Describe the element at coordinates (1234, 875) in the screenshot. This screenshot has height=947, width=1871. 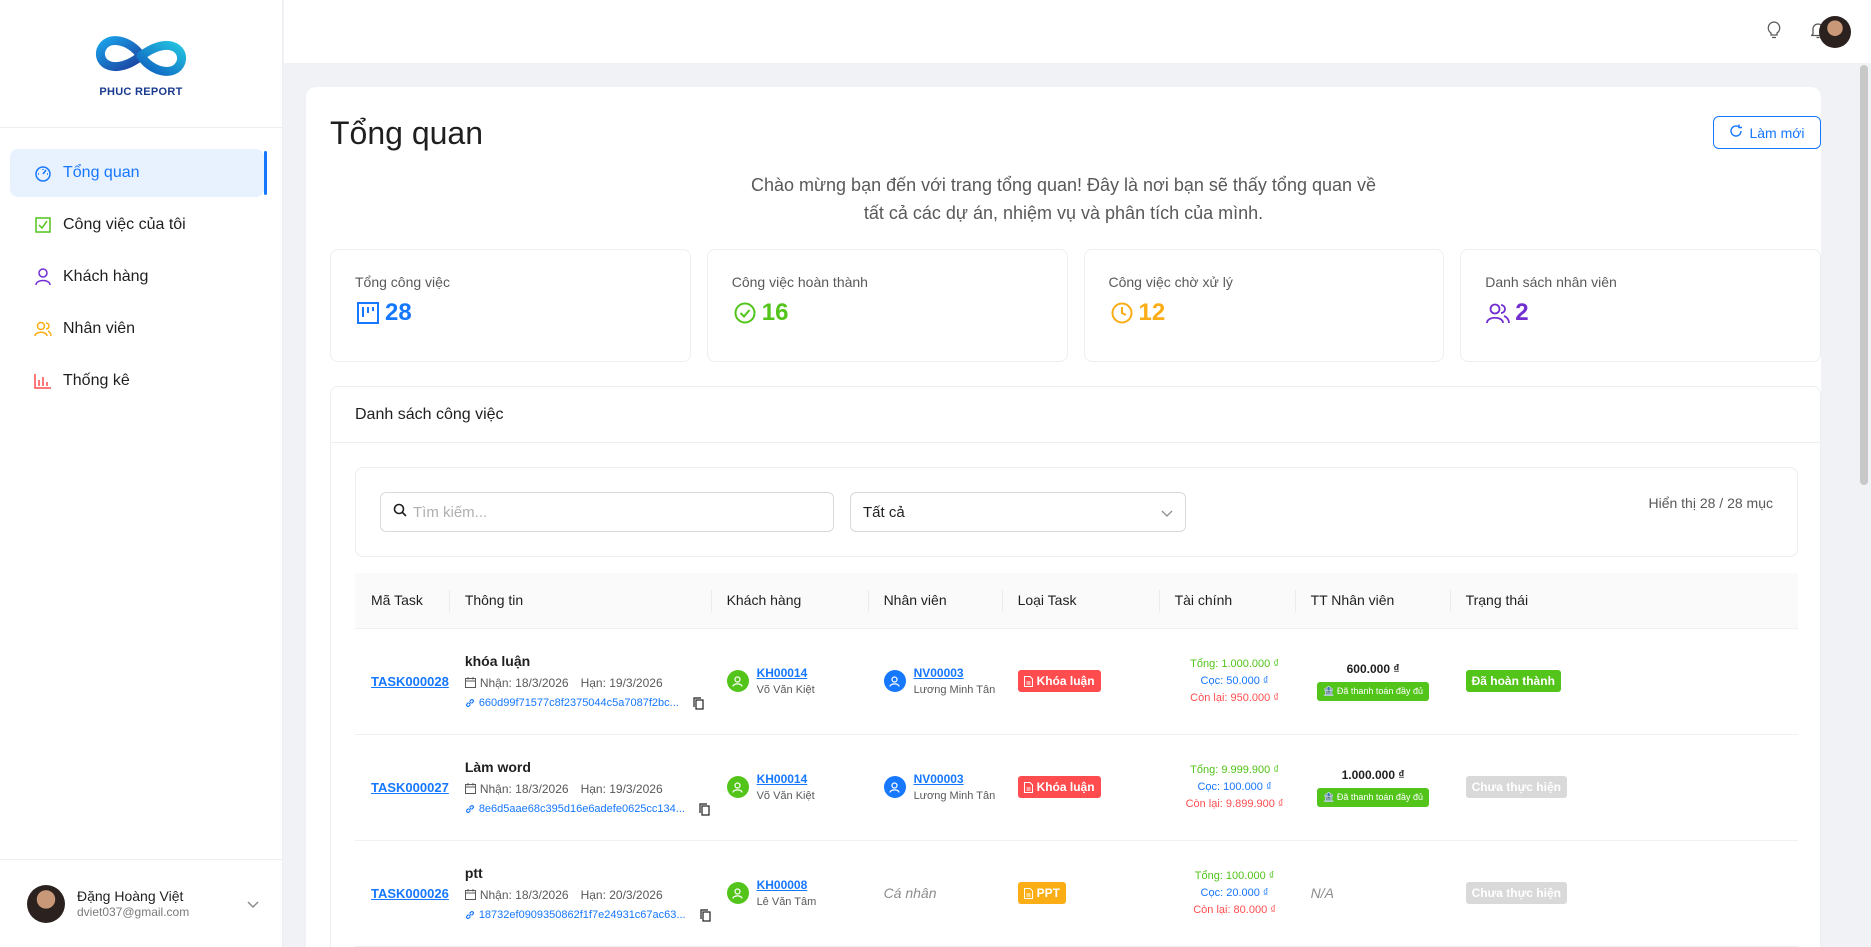
I see `finance-total: Tổng: 100.000 ₫` at that location.